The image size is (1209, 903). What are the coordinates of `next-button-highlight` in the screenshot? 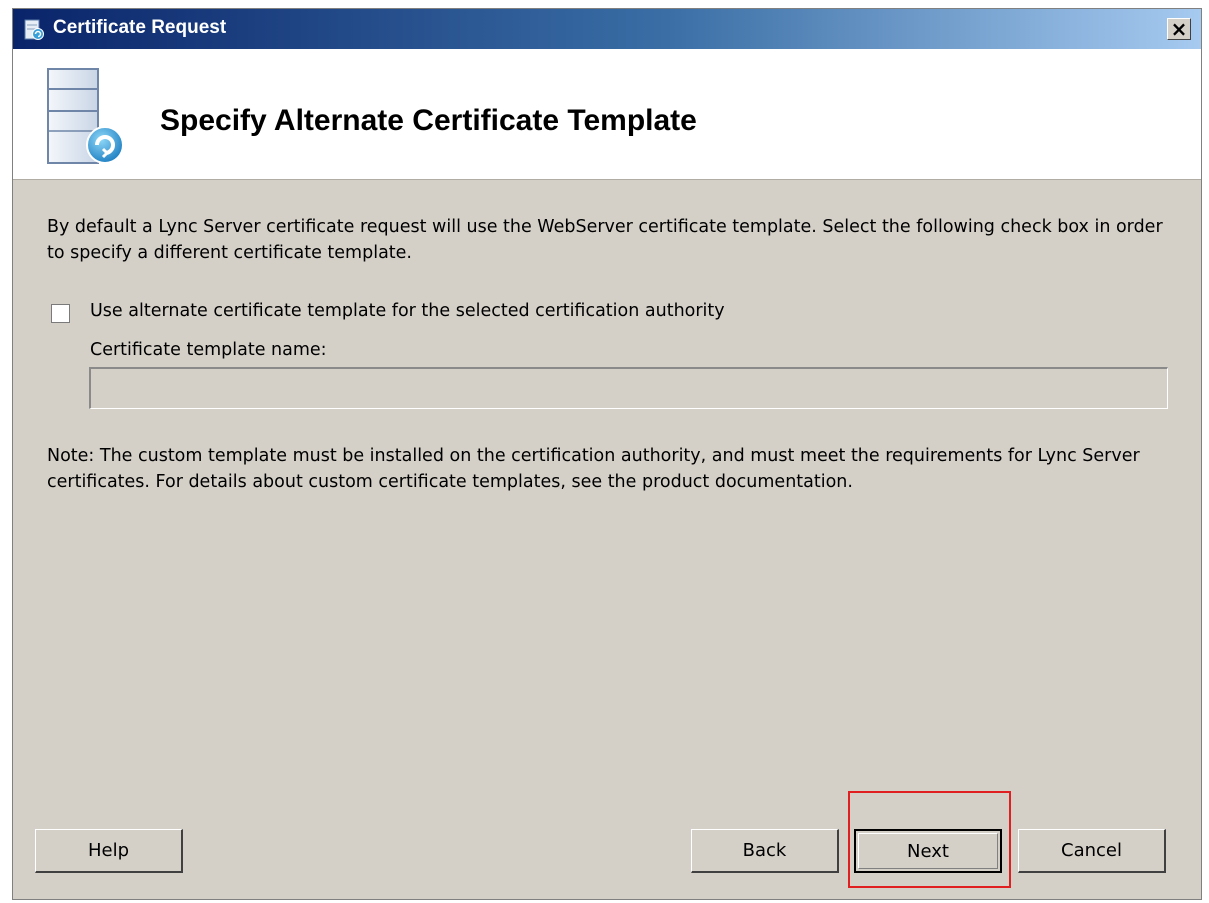 It's located at (929, 839).